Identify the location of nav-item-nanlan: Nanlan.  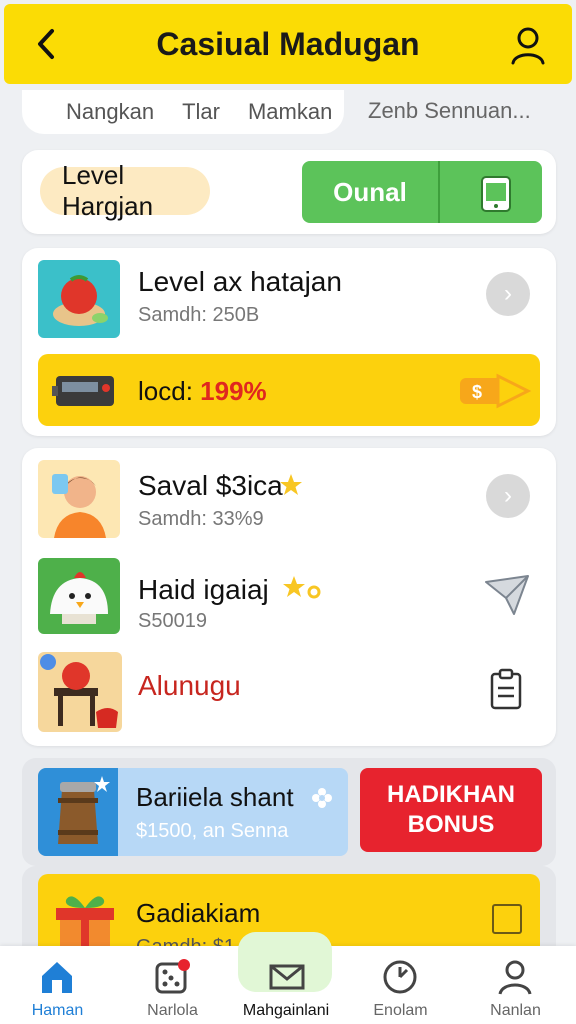
(515, 985).